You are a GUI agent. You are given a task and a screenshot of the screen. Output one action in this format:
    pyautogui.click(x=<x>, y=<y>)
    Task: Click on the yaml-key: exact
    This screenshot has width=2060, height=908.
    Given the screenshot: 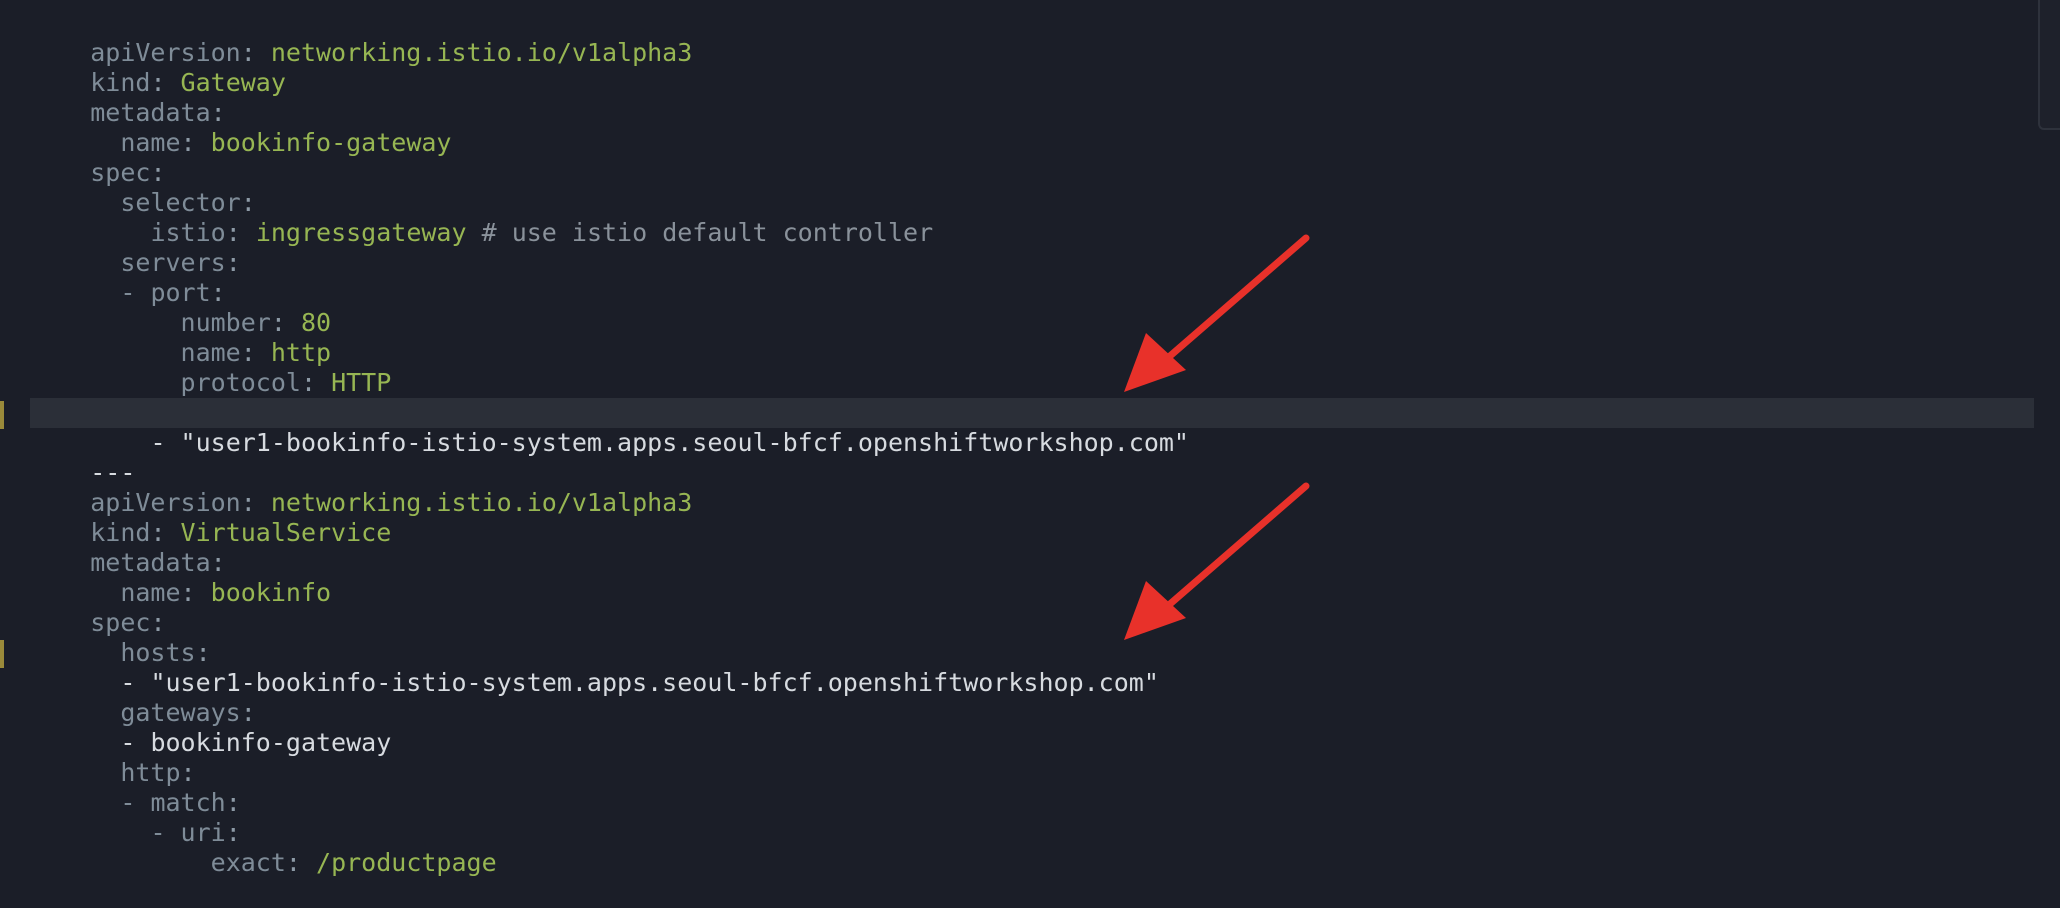 What is the action you would take?
    pyautogui.click(x=248, y=862)
    